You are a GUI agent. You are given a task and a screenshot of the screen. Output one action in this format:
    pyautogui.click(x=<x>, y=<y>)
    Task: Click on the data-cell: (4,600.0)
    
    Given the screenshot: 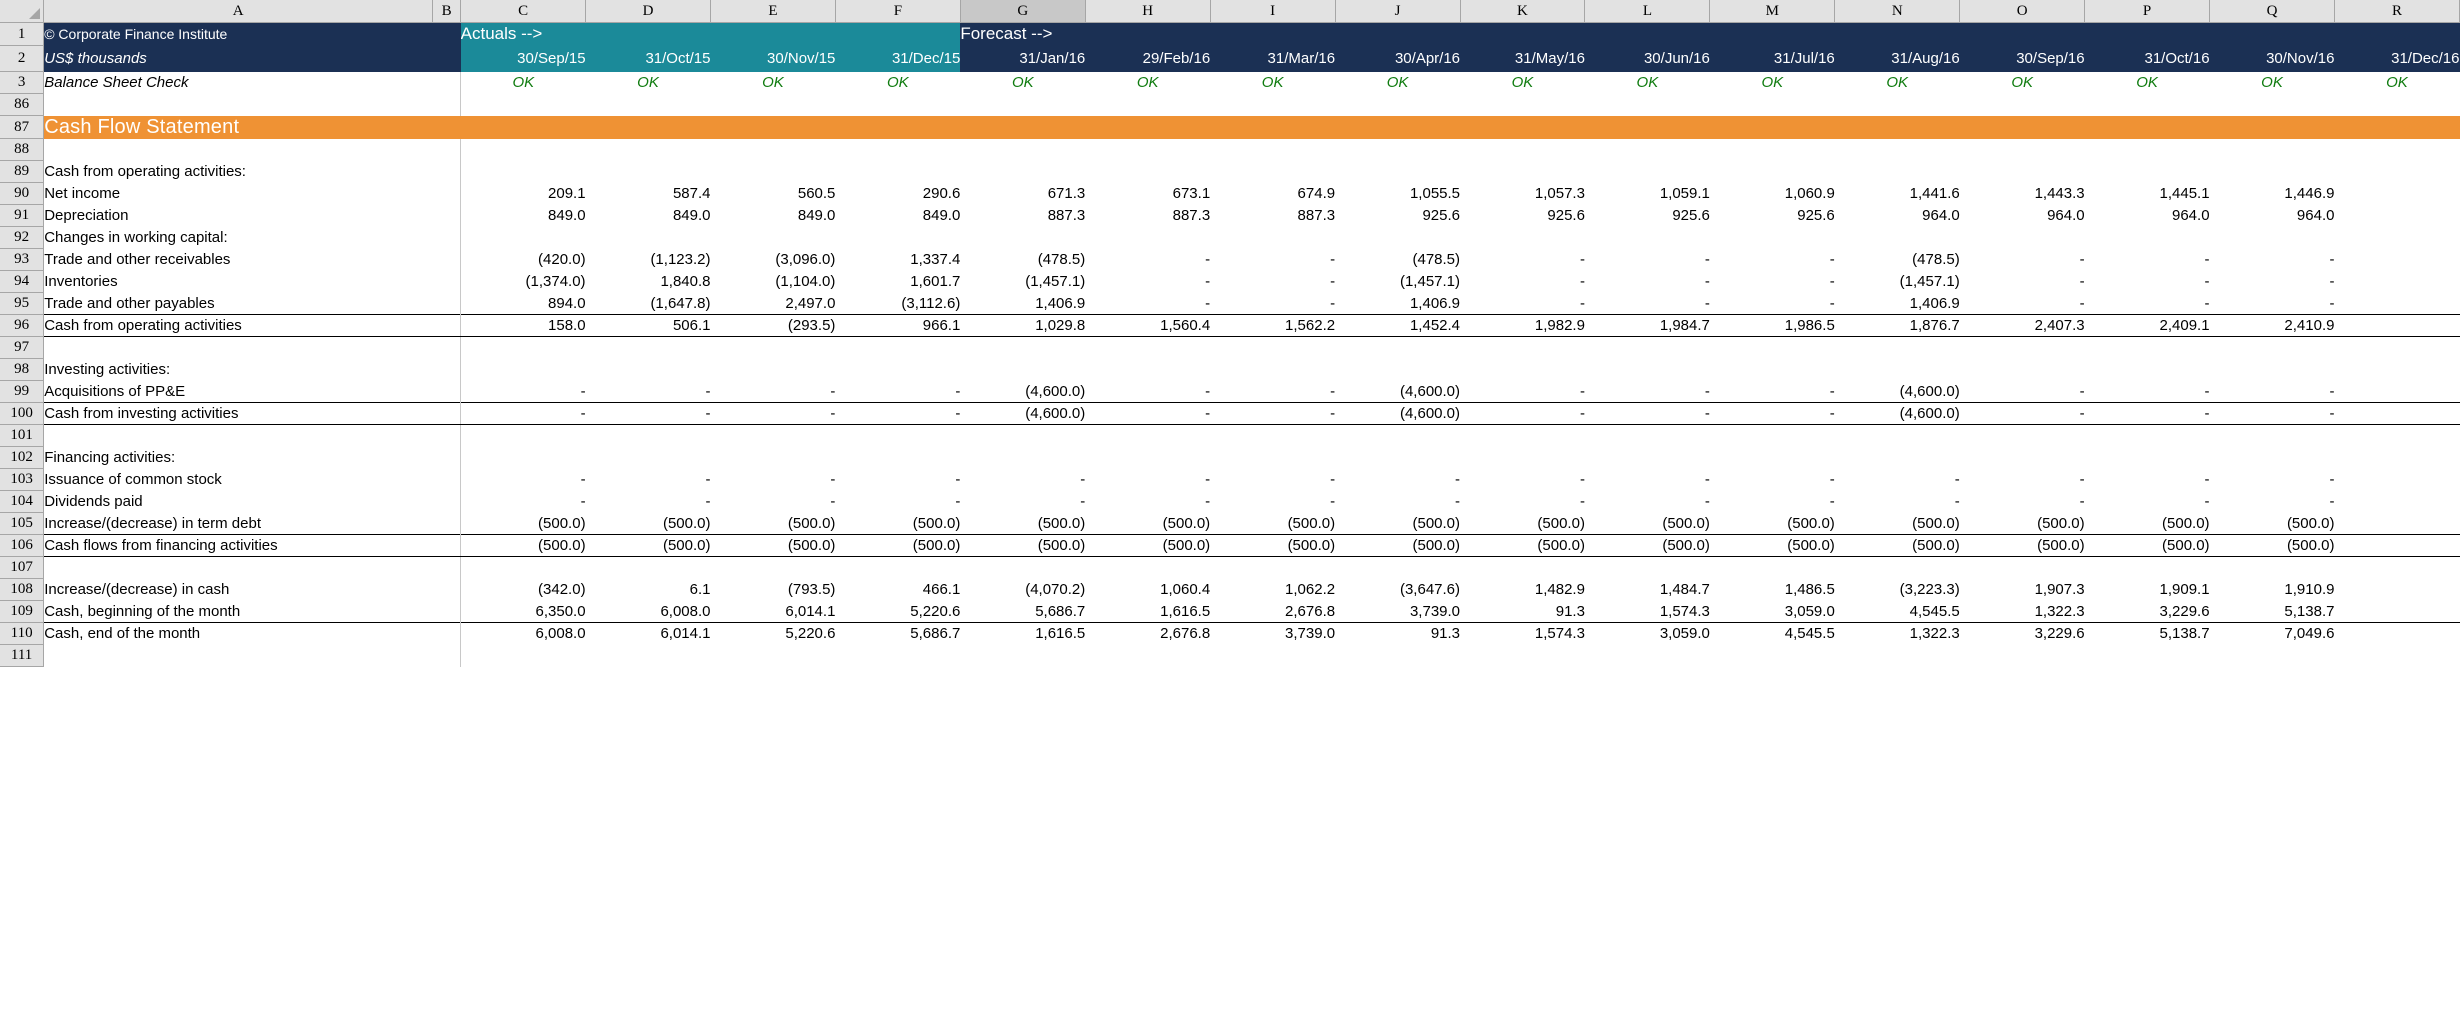 What is the action you would take?
    pyautogui.click(x=1023, y=413)
    